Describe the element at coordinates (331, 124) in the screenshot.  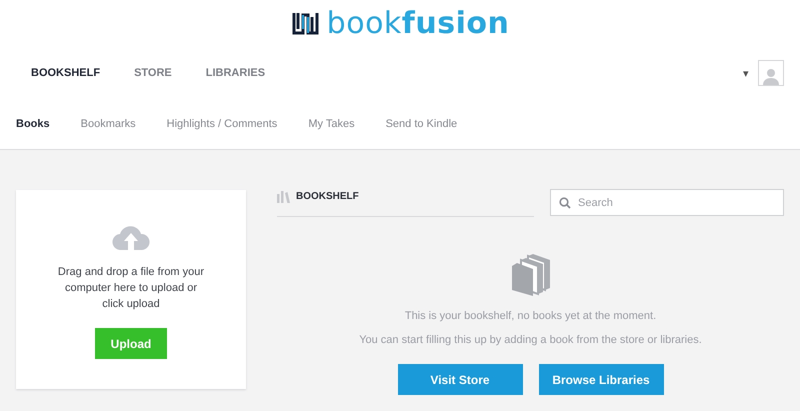
I see `tab: My Takes` at that location.